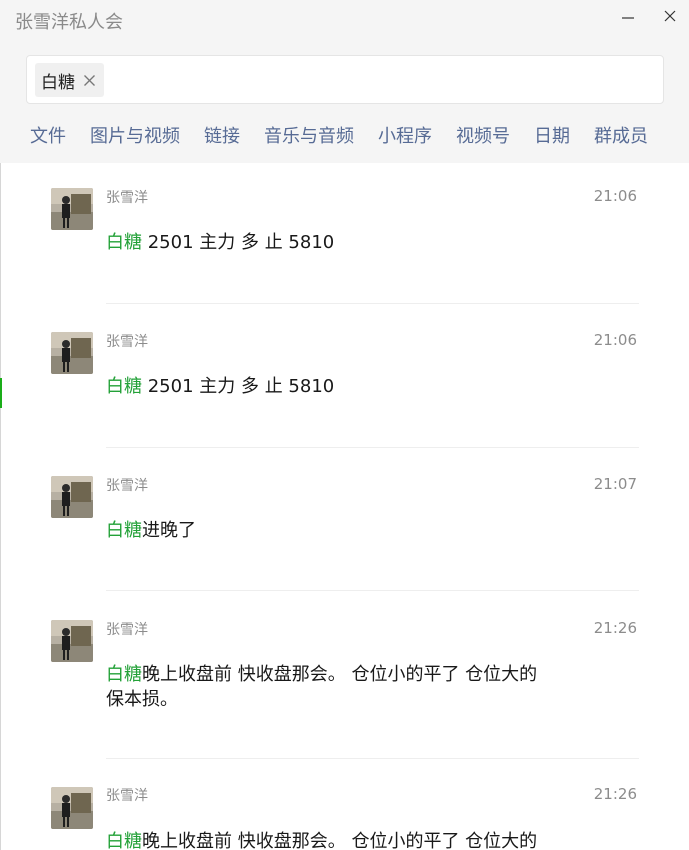 The width and height of the screenshot is (689, 850). Describe the element at coordinates (322, 687) in the screenshot. I see `message-text: 晚上收盘前 快收盘那会。 仓位小的平了 仓位大的保本损。` at that location.